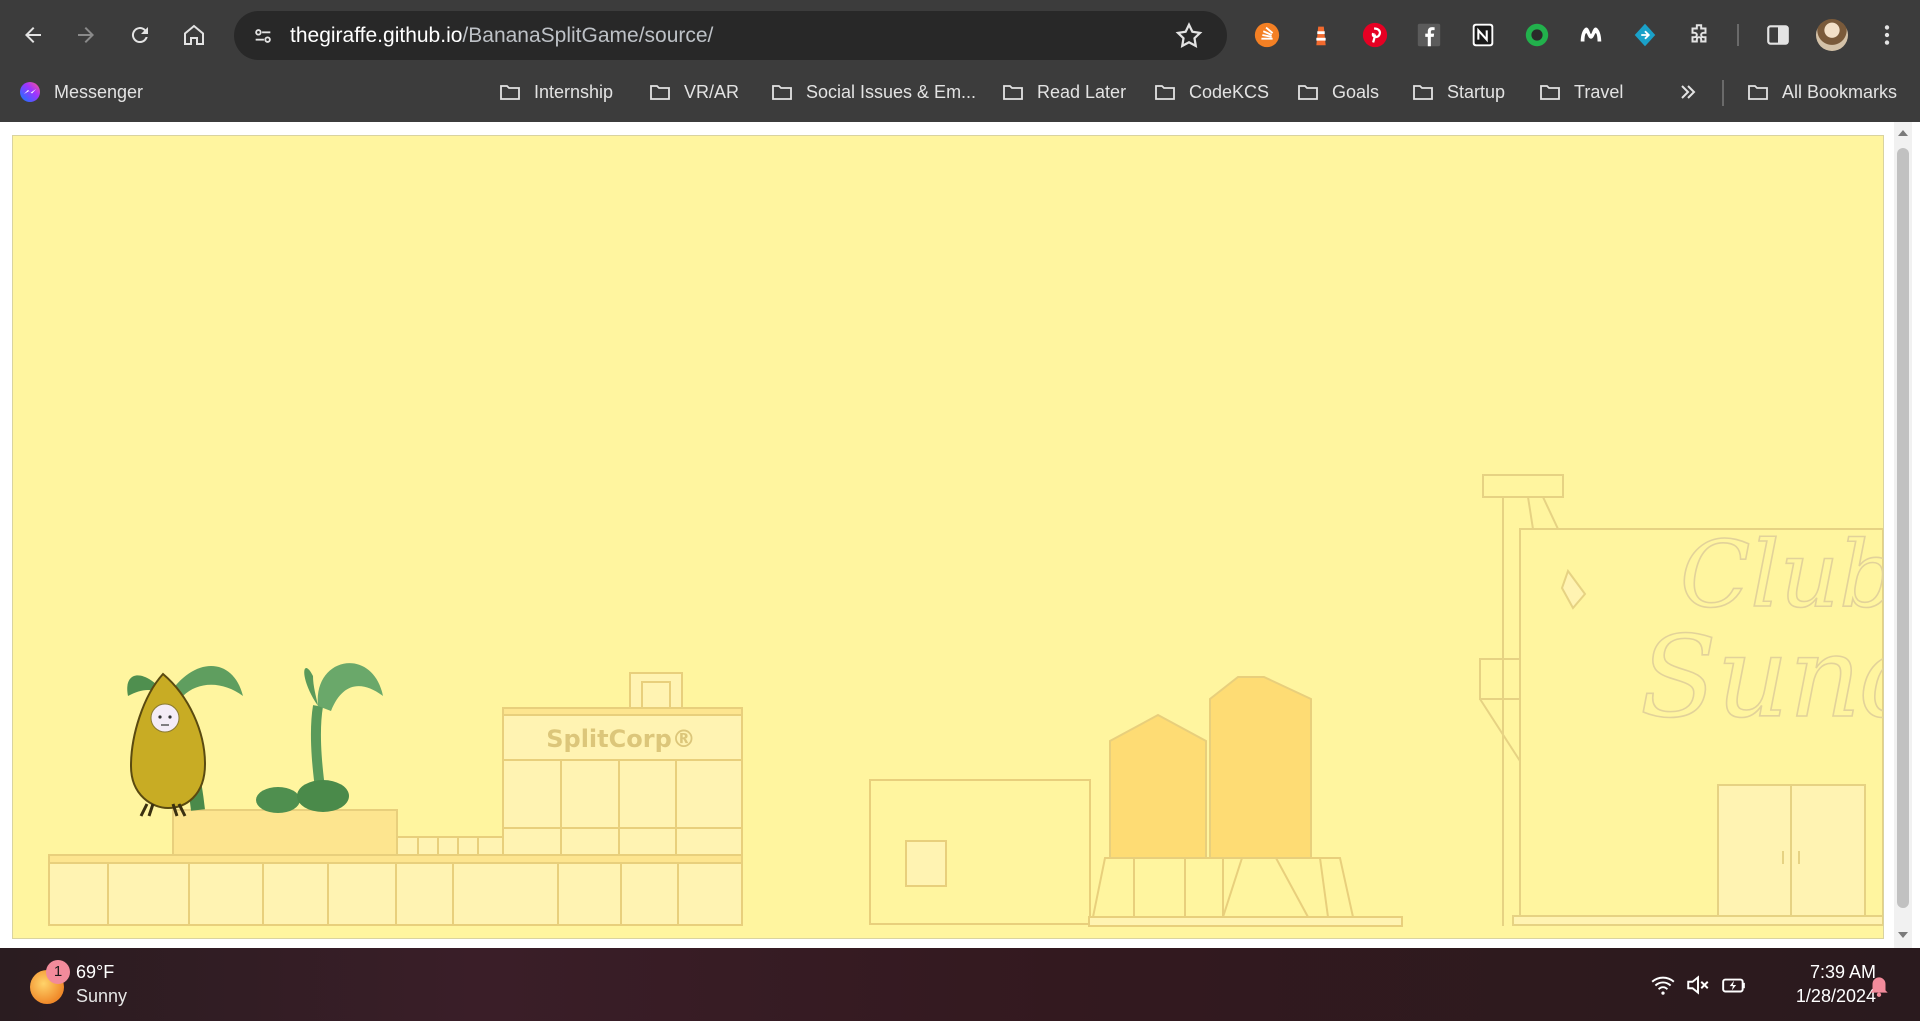 The image size is (1920, 1021). I want to click on bookmark-folder-codekcs: CodeKCS, so click(1211, 92).